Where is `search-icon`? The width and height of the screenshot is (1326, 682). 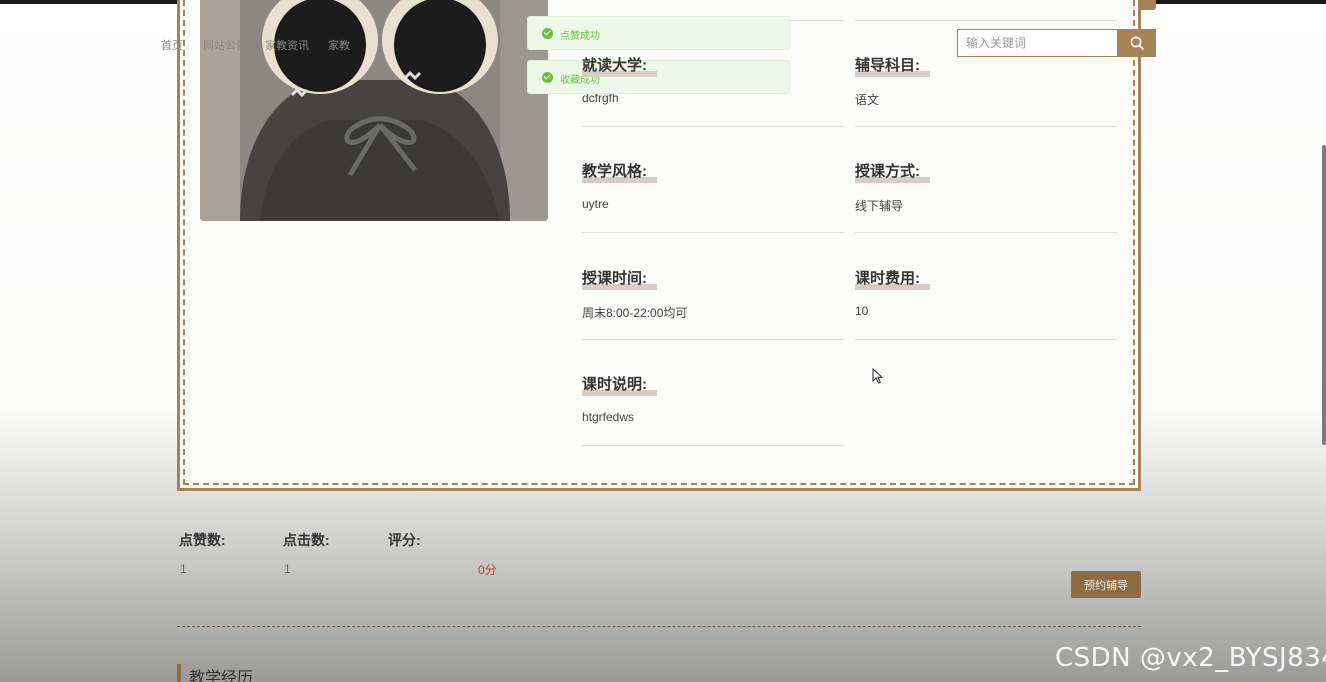
search-icon is located at coordinates (1137, 43).